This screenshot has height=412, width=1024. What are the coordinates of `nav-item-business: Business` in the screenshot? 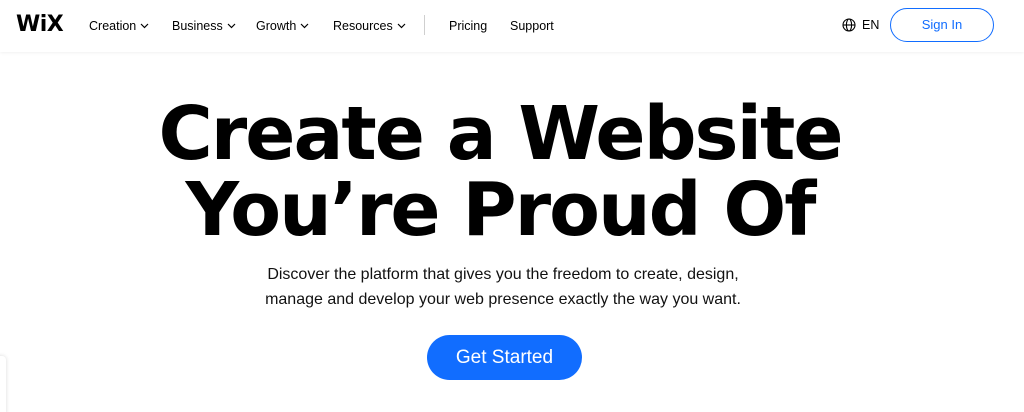 It's located at (204, 26).